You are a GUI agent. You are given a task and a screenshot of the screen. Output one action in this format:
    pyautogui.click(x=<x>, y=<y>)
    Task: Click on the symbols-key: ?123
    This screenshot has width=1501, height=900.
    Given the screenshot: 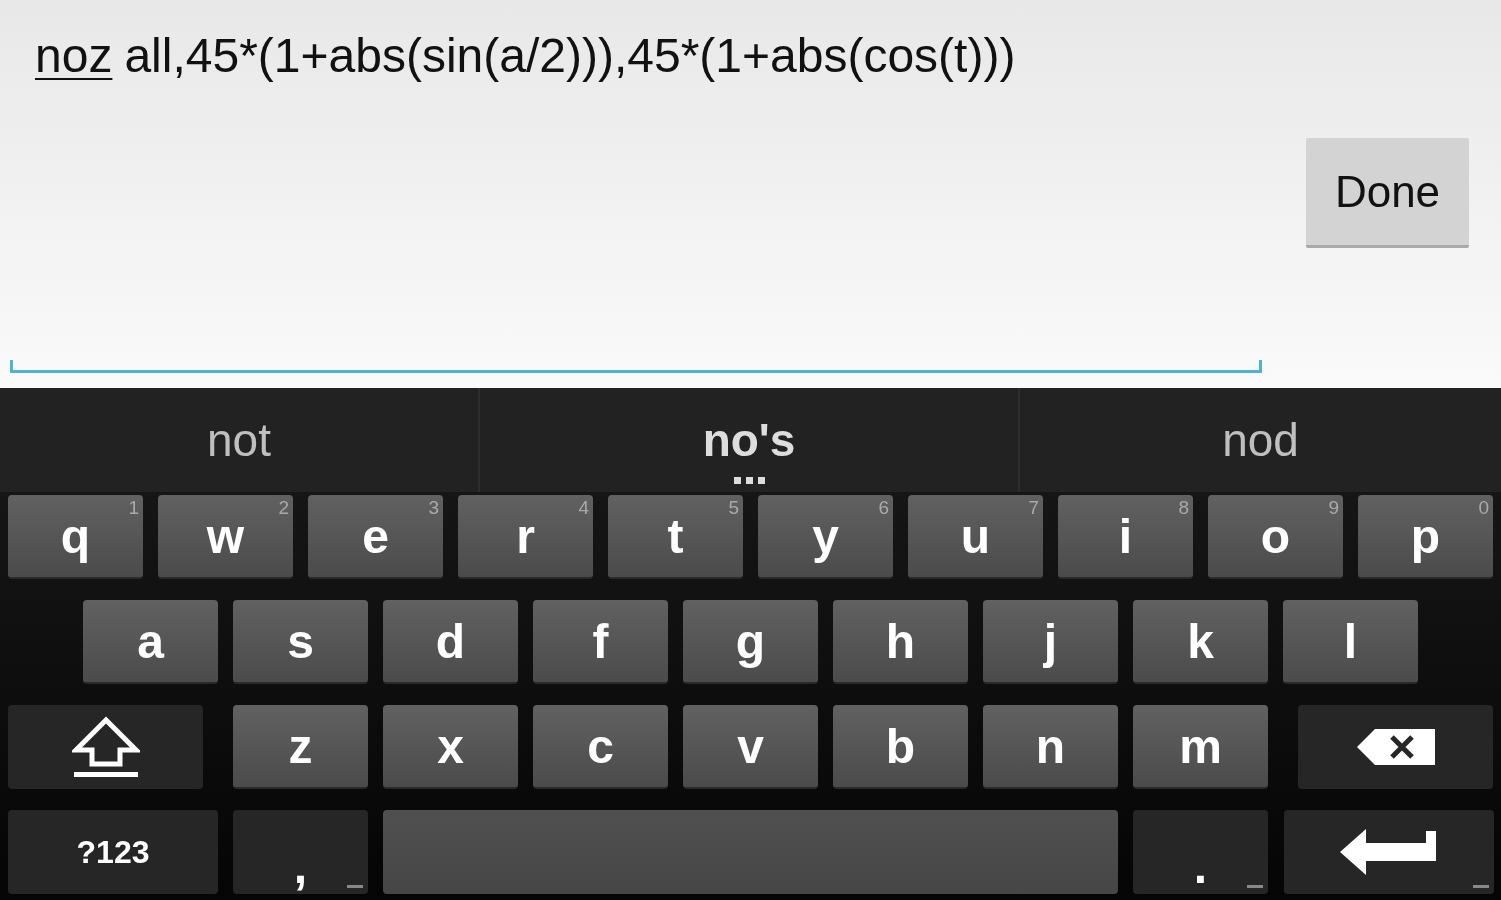 What is the action you would take?
    pyautogui.click(x=113, y=852)
    